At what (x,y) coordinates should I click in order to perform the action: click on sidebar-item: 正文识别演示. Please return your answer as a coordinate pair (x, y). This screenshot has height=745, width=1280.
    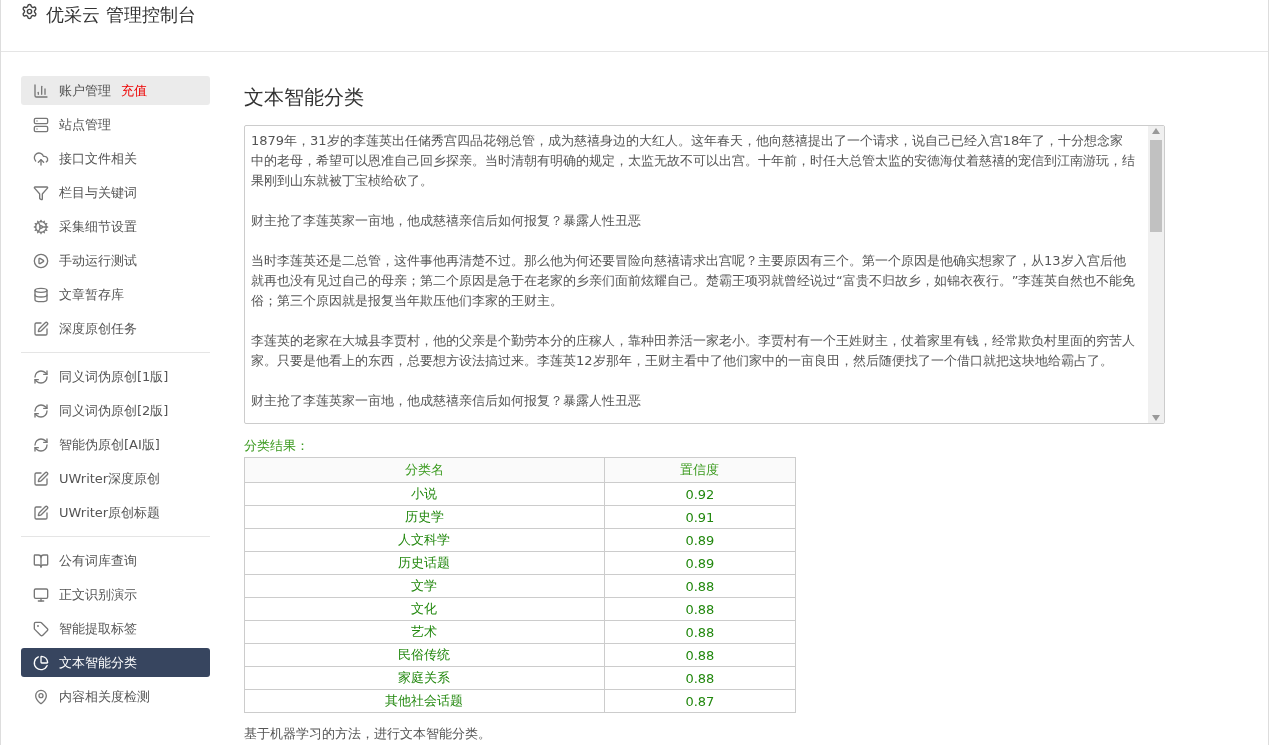
    Looking at the image, I should click on (115, 594).